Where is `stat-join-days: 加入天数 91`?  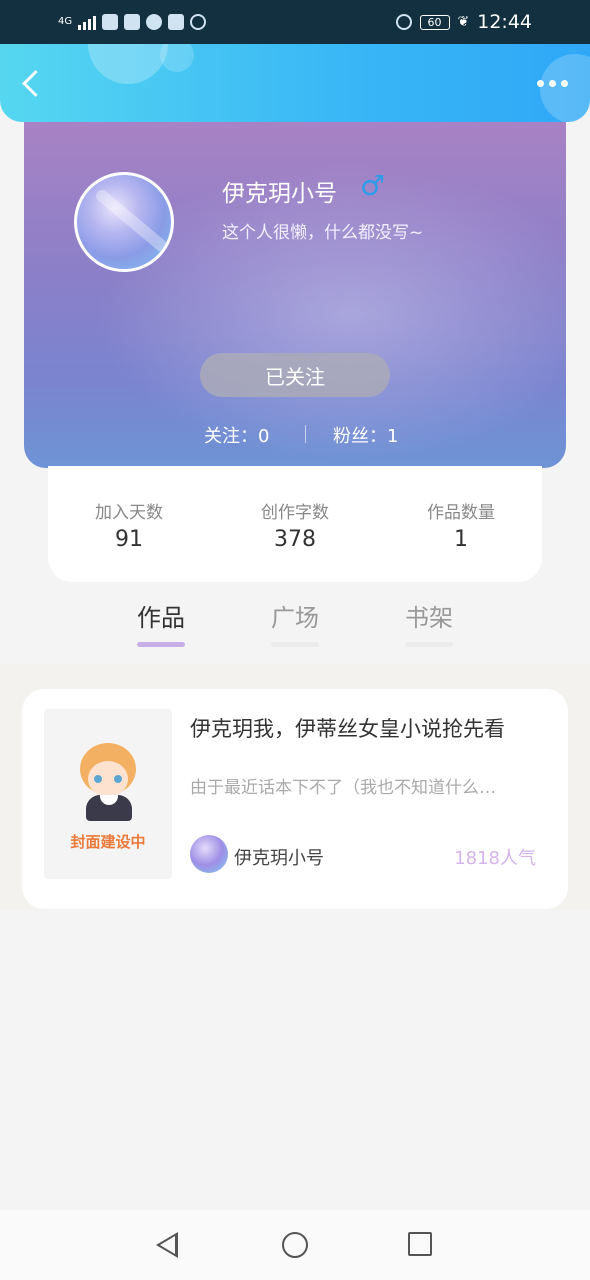
stat-join-days: 加入天数 91 is located at coordinates (129, 525).